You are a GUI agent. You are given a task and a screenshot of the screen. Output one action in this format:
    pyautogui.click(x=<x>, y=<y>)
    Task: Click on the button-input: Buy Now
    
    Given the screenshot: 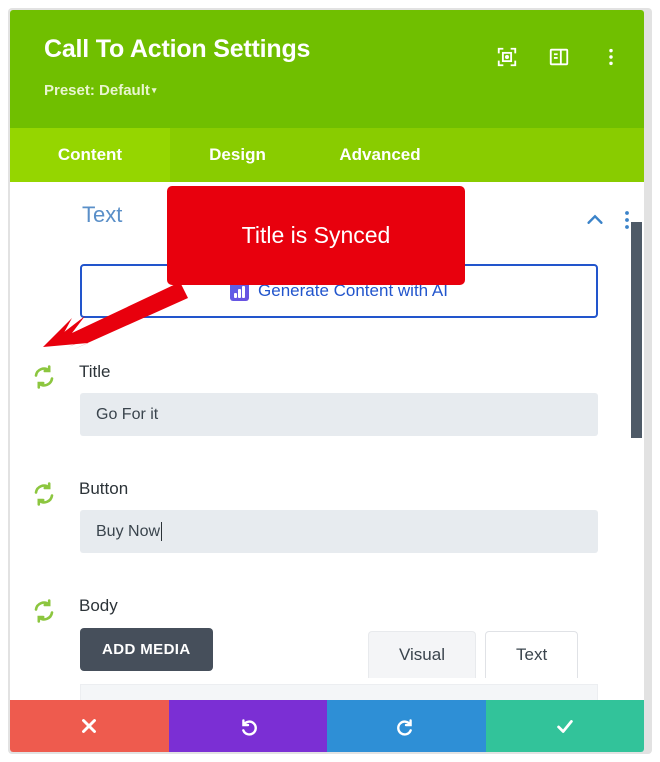 What is the action you would take?
    pyautogui.click(x=339, y=531)
    